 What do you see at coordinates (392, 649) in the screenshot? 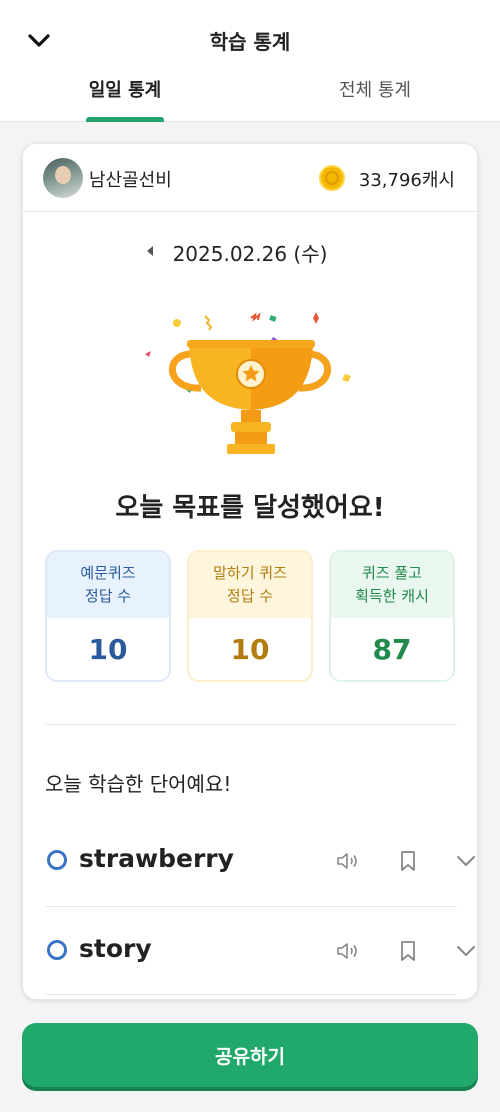
I see `stat-value: 87` at bounding box center [392, 649].